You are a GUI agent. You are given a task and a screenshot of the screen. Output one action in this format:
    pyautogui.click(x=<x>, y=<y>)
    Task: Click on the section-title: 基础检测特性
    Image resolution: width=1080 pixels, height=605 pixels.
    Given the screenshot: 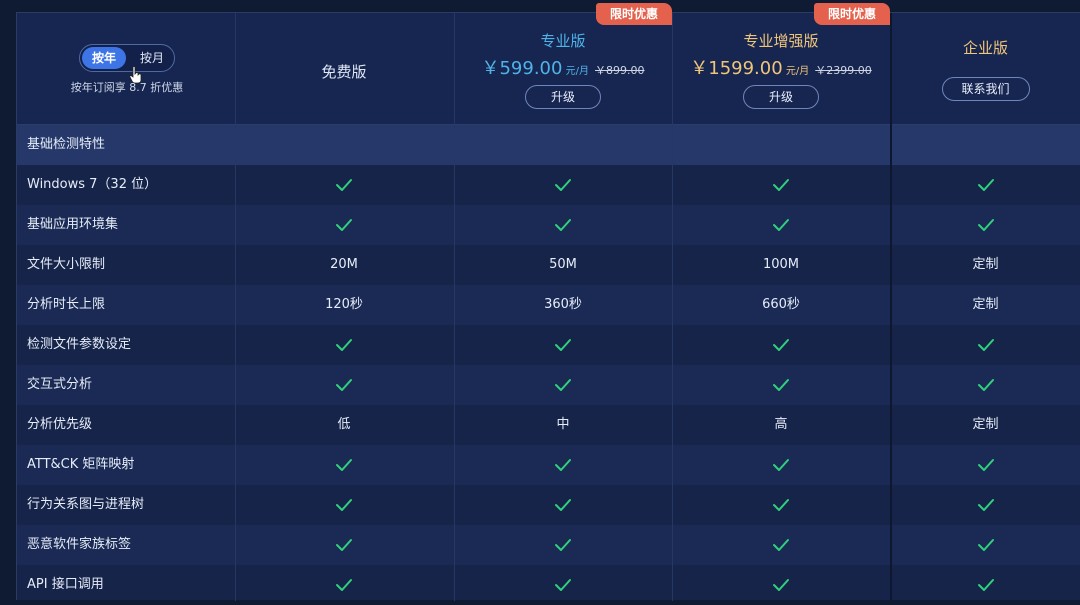 What is the action you would take?
    pyautogui.click(x=66, y=144)
    